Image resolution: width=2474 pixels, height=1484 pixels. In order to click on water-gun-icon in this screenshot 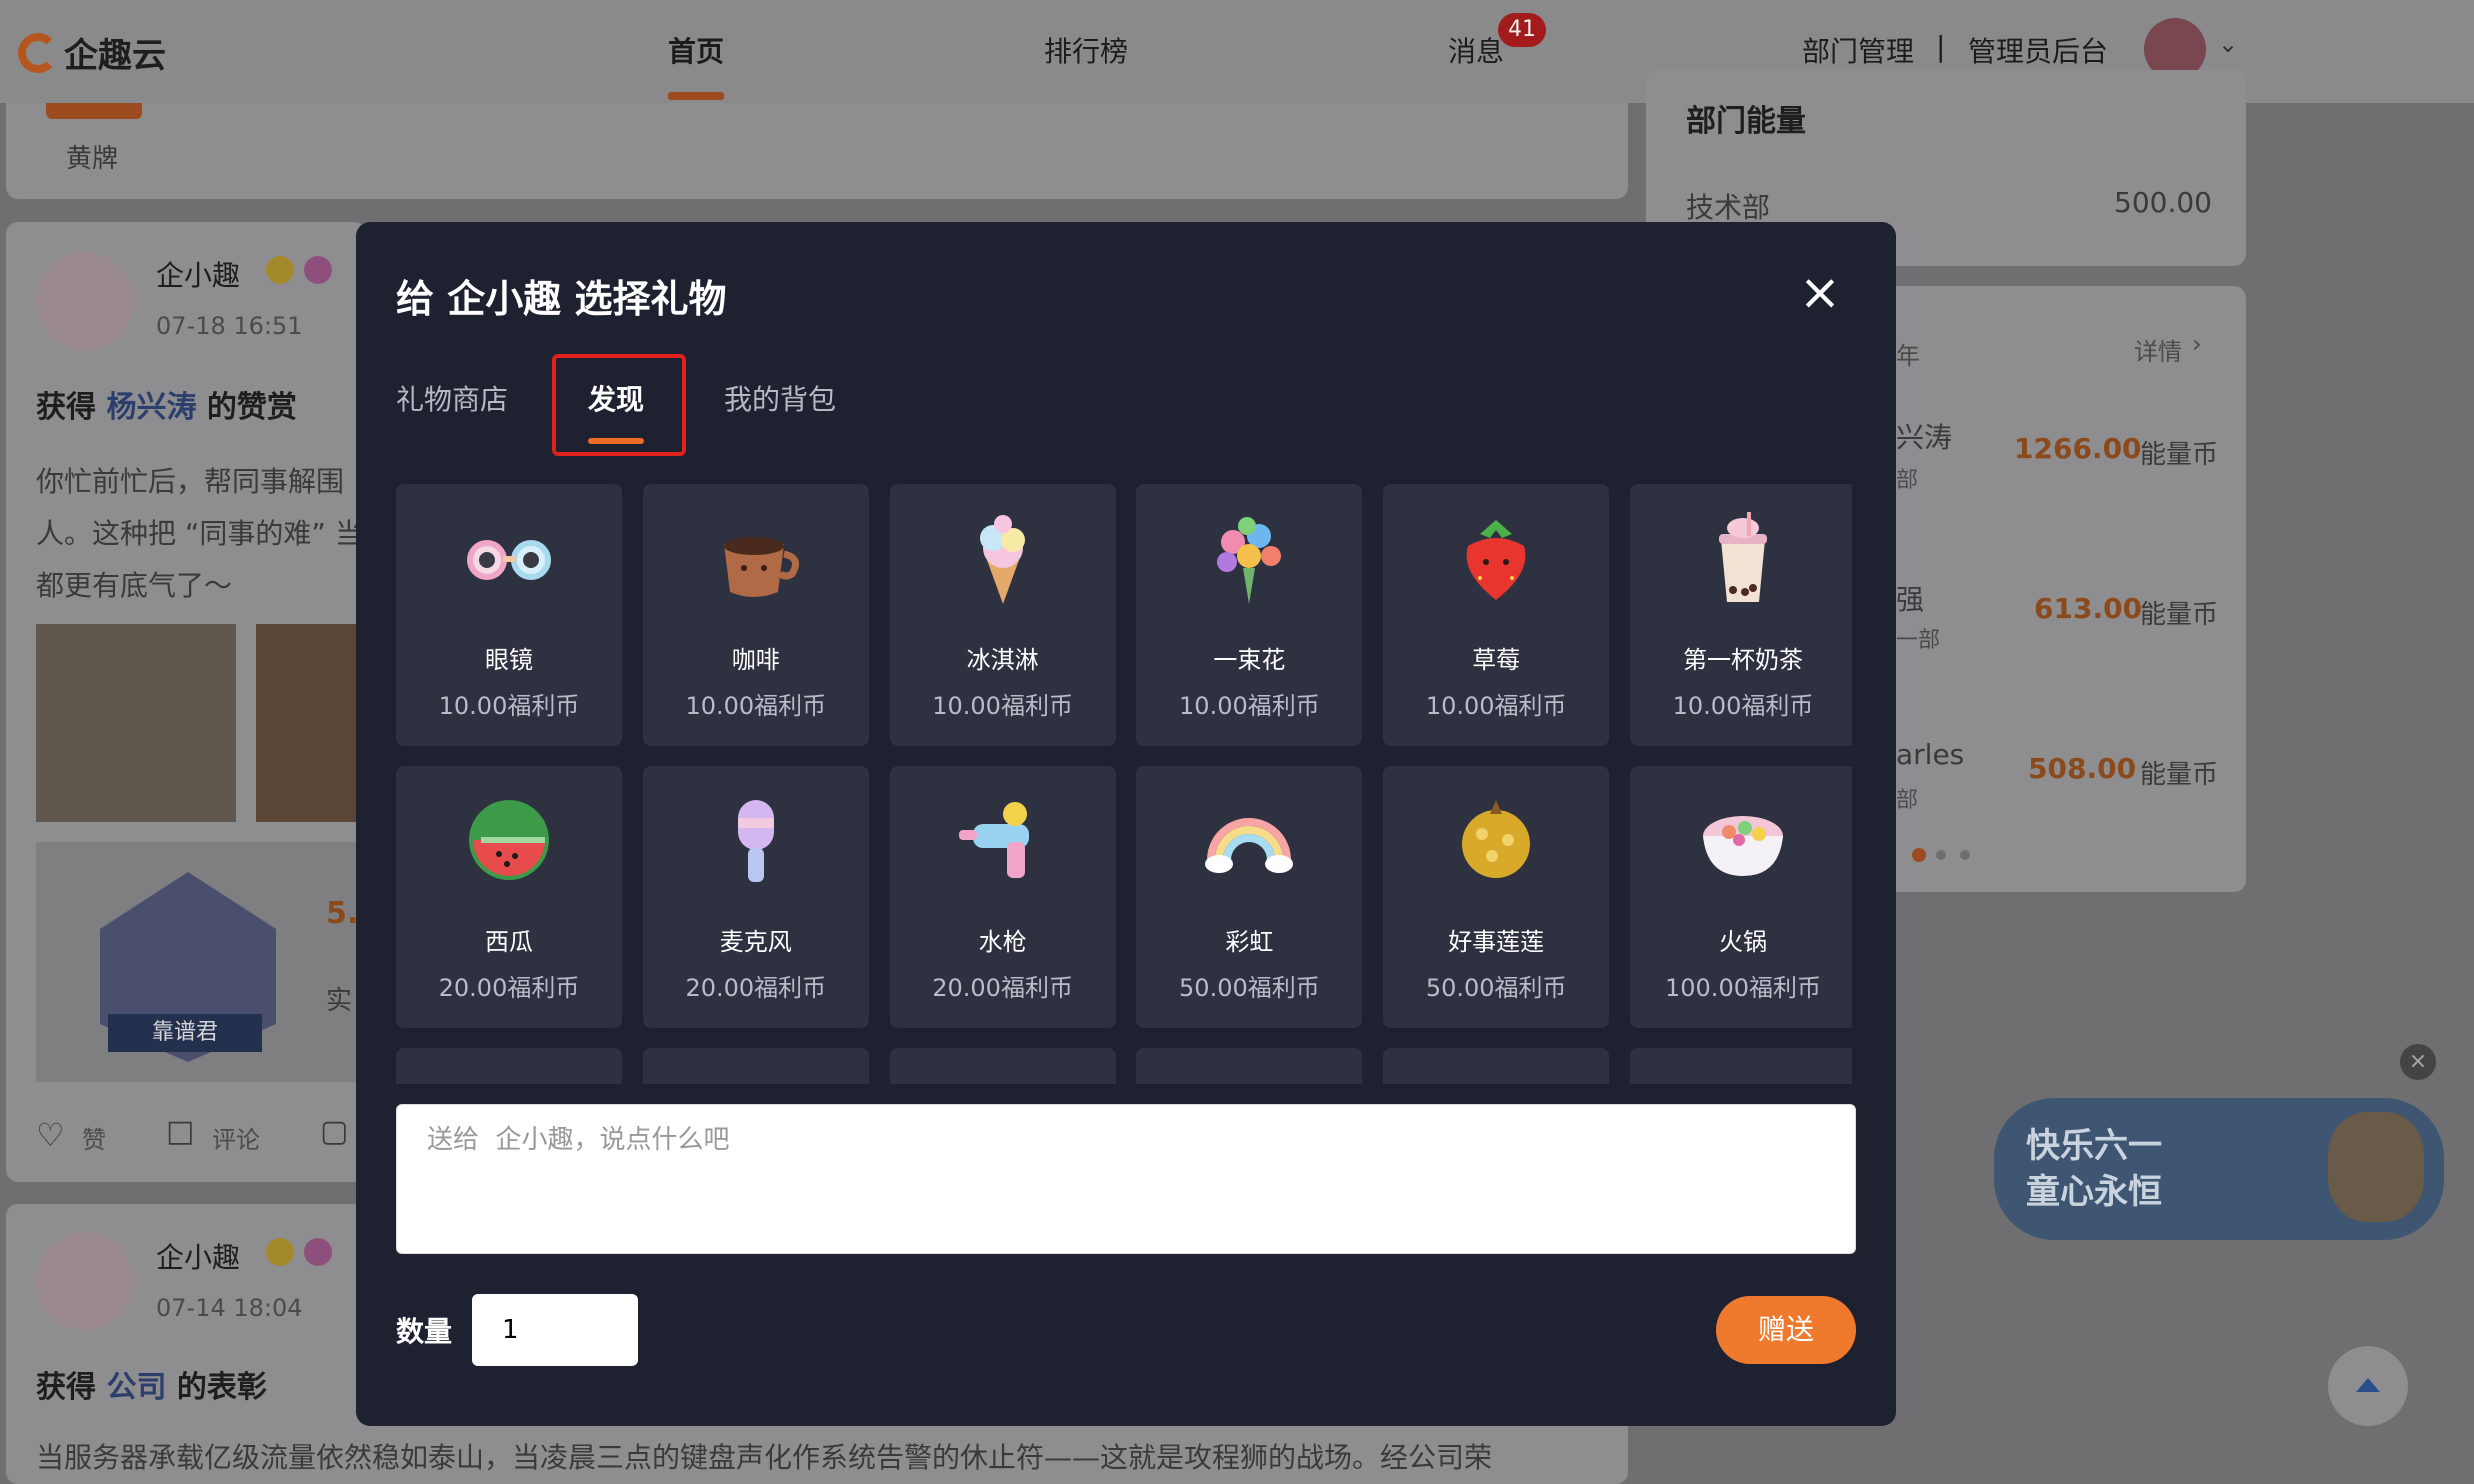, I will do `click(1003, 840)`.